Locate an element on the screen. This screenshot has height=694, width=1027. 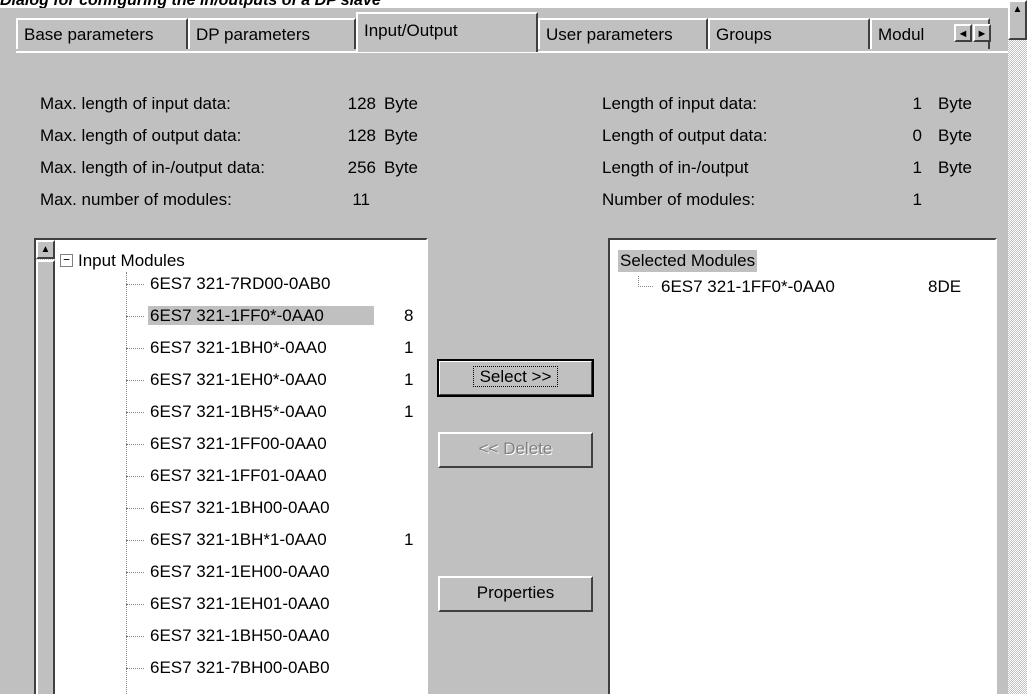
properties-button: Properties is located at coordinates (515, 594).